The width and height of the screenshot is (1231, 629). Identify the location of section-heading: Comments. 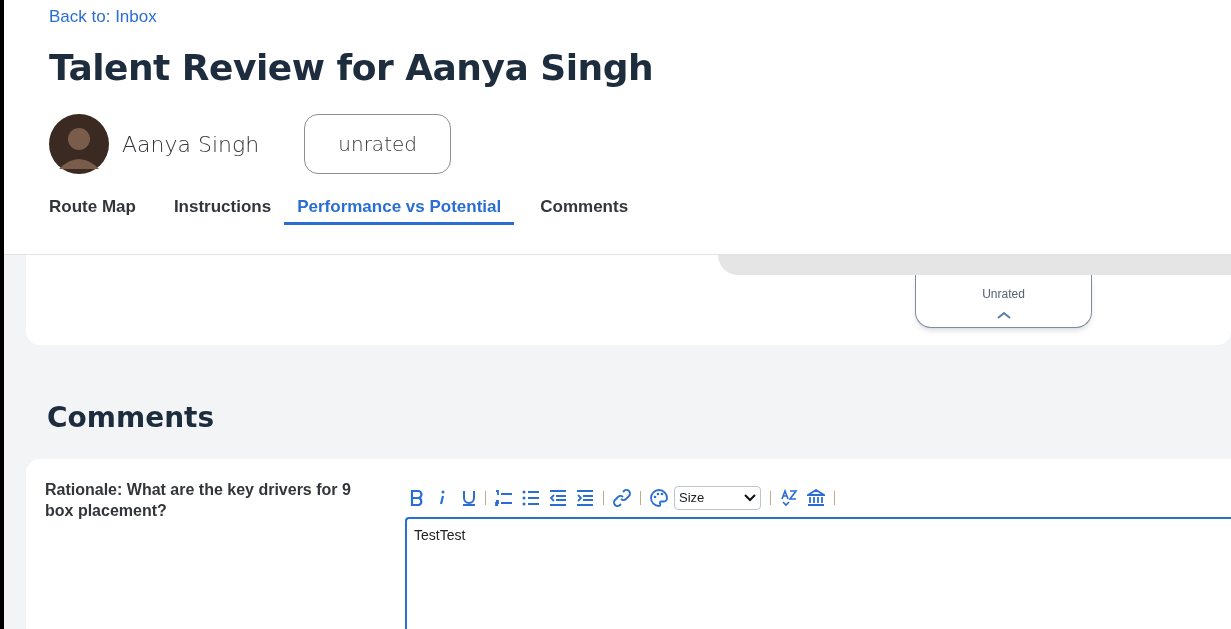
(131, 418).